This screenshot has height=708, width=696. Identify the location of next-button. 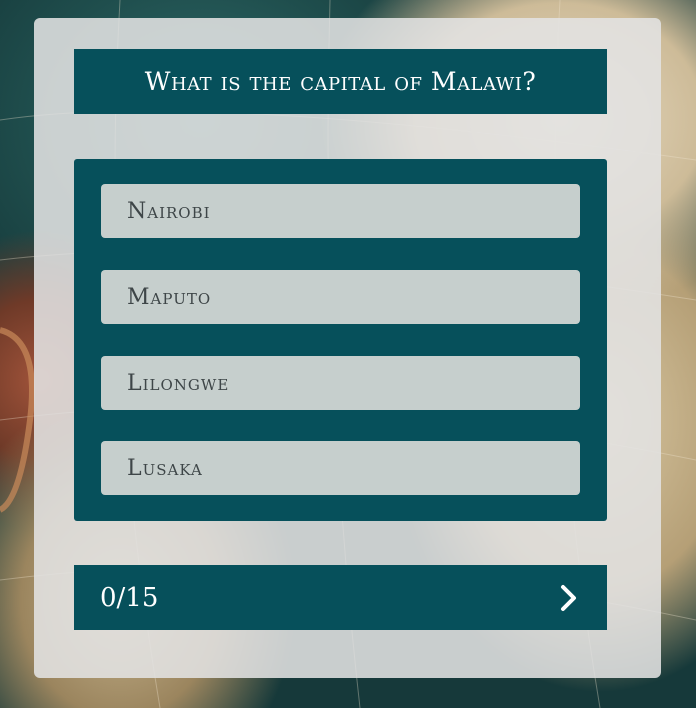
(569, 598).